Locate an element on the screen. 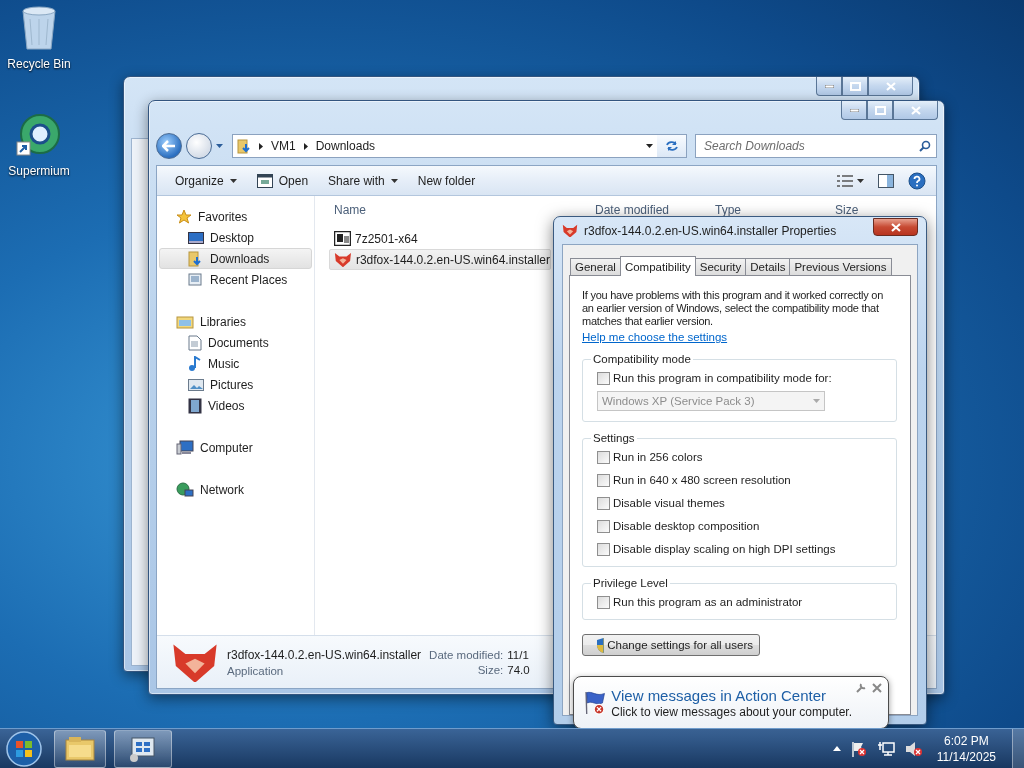 This screenshot has width=1024, height=768. control-panel-icon is located at coordinates (143, 748).